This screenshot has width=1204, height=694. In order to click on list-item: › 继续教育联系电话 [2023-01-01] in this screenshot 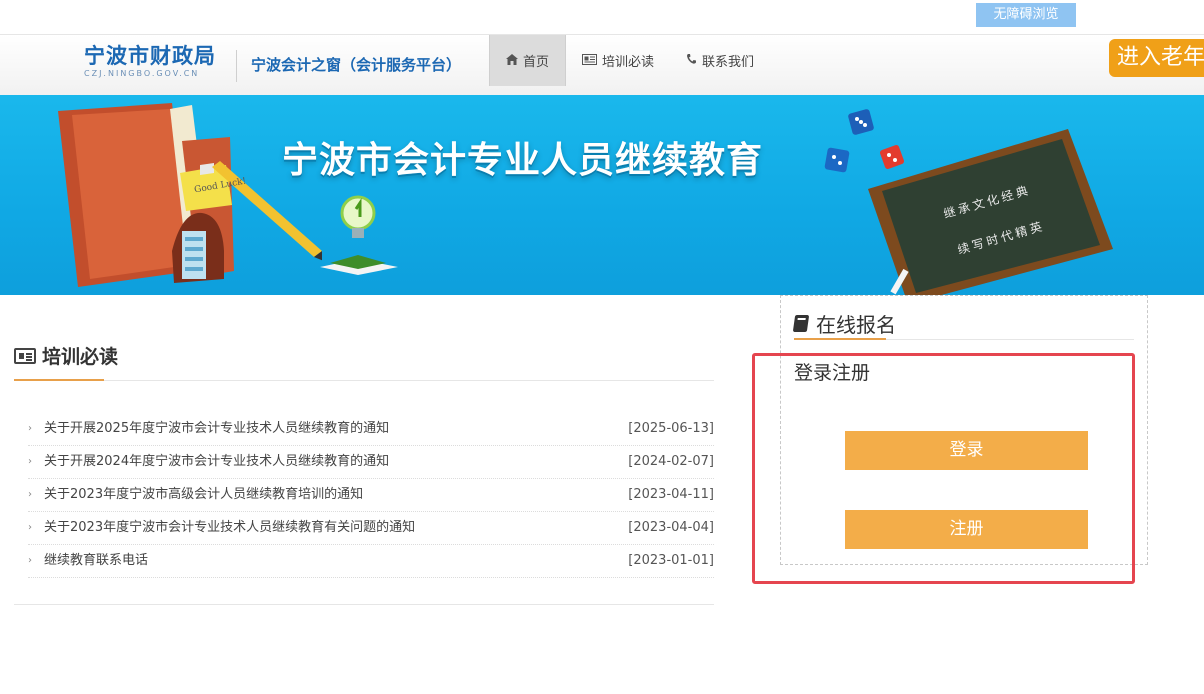, I will do `click(371, 561)`.